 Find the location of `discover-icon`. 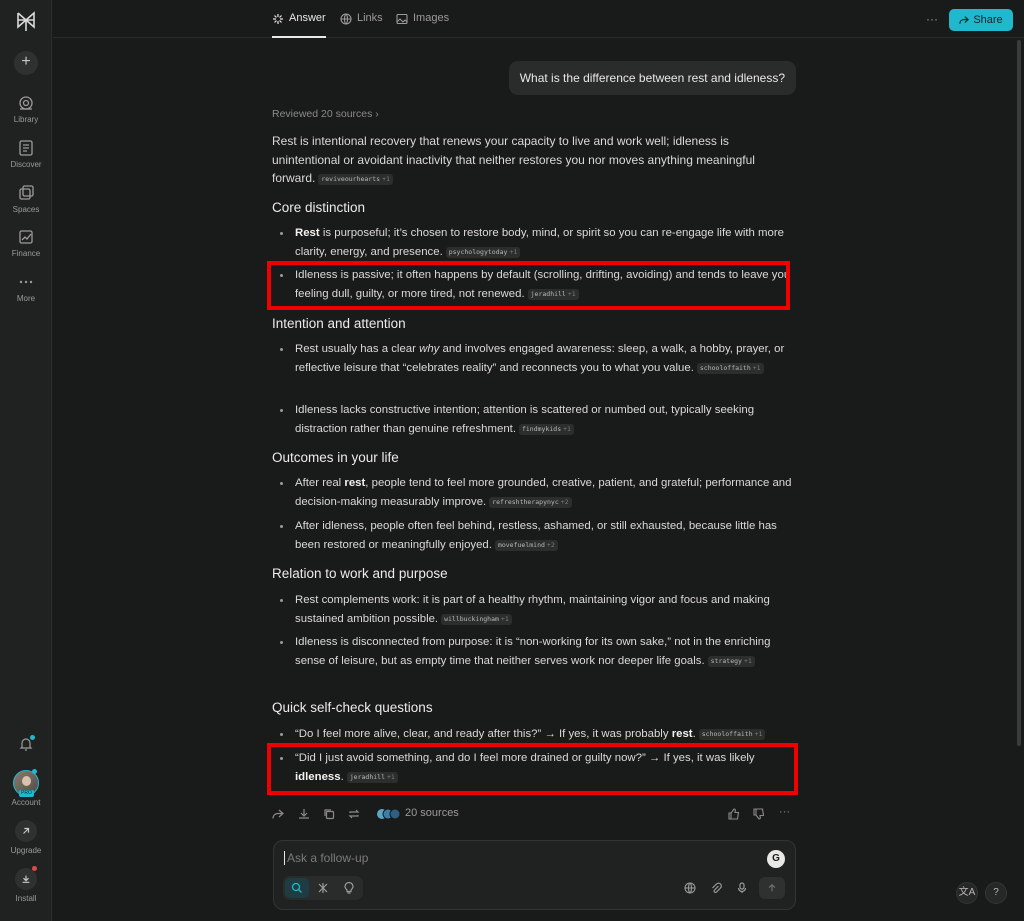

discover-icon is located at coordinates (26, 148).